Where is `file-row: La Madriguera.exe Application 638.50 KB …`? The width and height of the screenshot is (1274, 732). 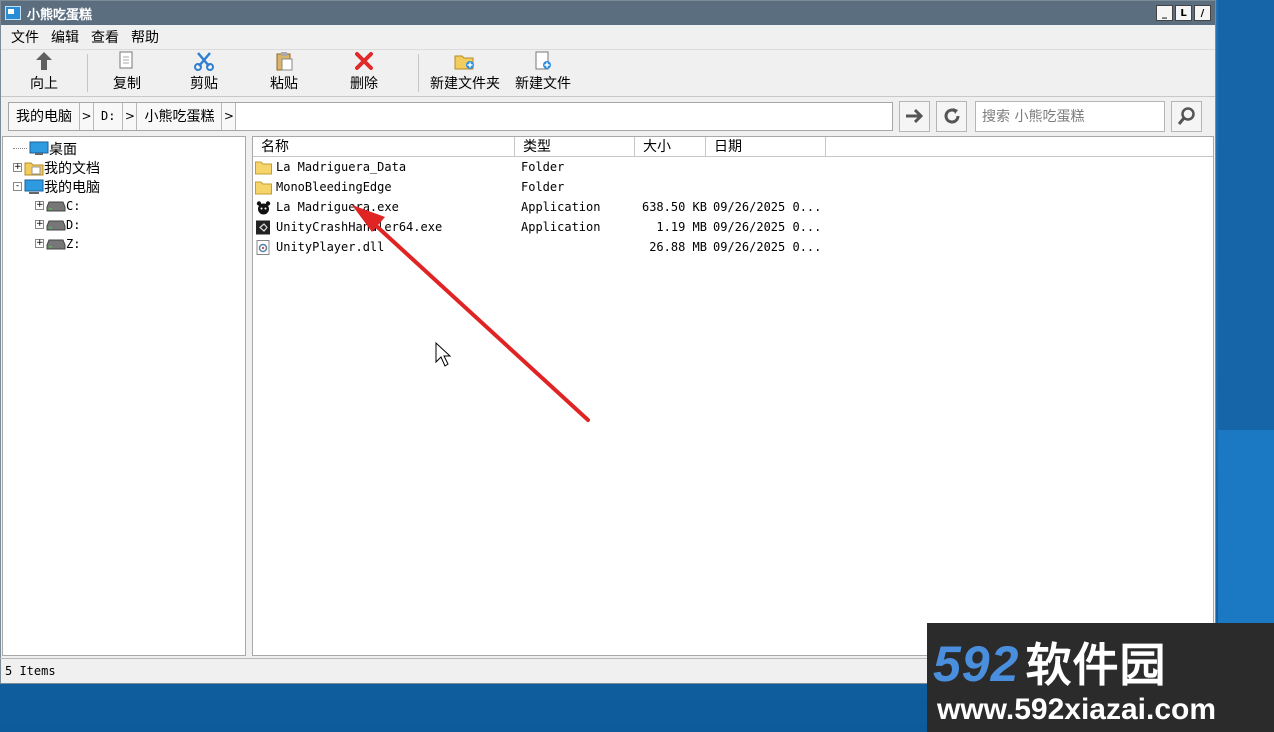 file-row: La Madriguera.exe Application 638.50 KB … is located at coordinates (733, 207).